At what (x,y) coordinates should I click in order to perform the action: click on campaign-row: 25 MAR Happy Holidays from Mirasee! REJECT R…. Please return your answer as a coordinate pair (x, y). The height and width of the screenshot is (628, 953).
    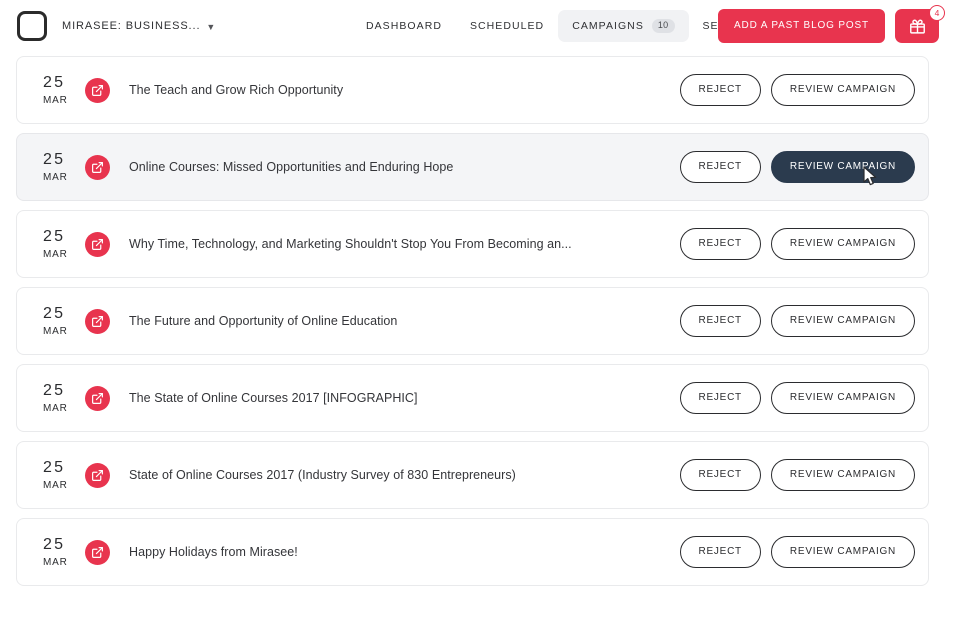
    Looking at the image, I should click on (472, 552).